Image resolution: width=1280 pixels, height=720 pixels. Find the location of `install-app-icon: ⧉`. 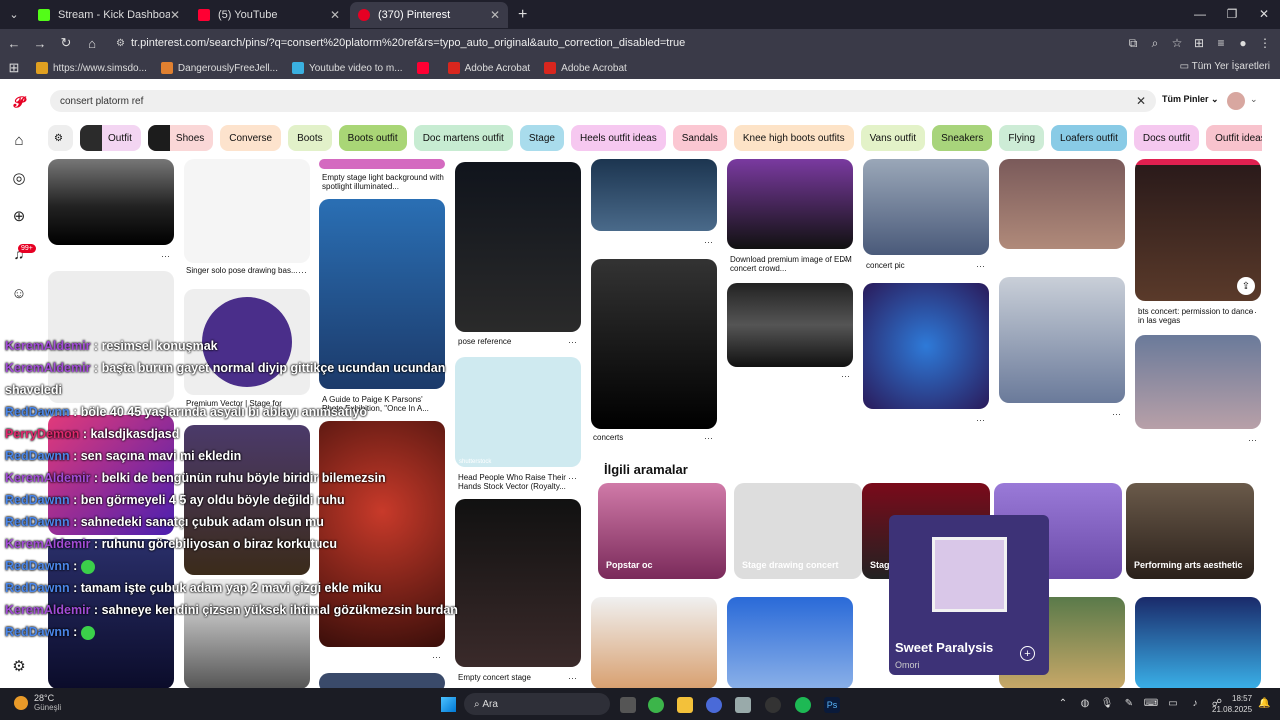

install-app-icon: ⧉ is located at coordinates (1133, 43).